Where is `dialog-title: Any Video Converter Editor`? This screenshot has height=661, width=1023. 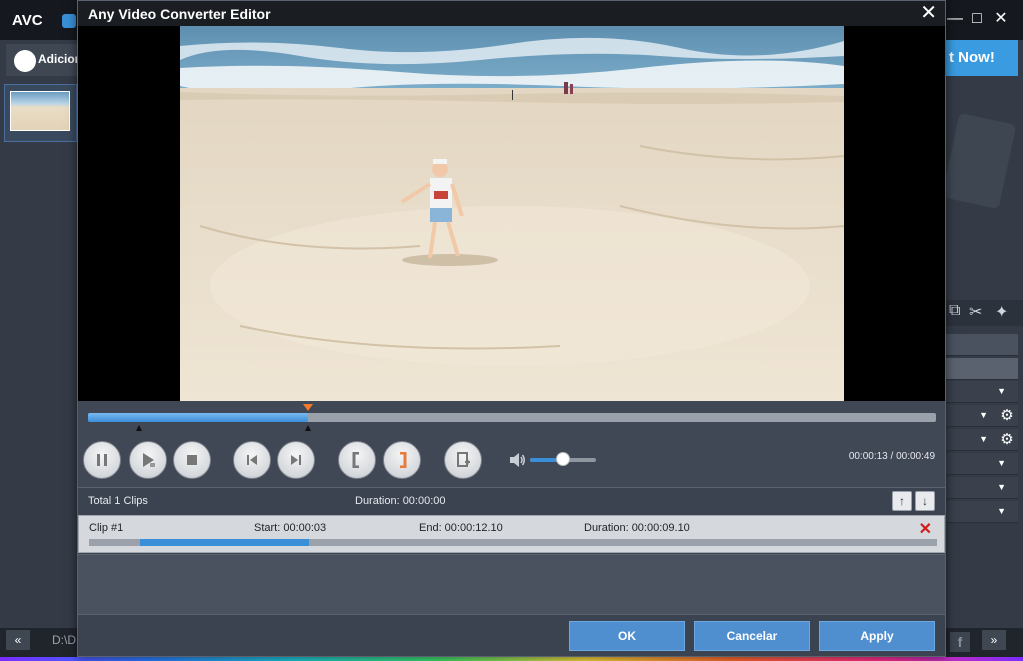 dialog-title: Any Video Converter Editor is located at coordinates (179, 14).